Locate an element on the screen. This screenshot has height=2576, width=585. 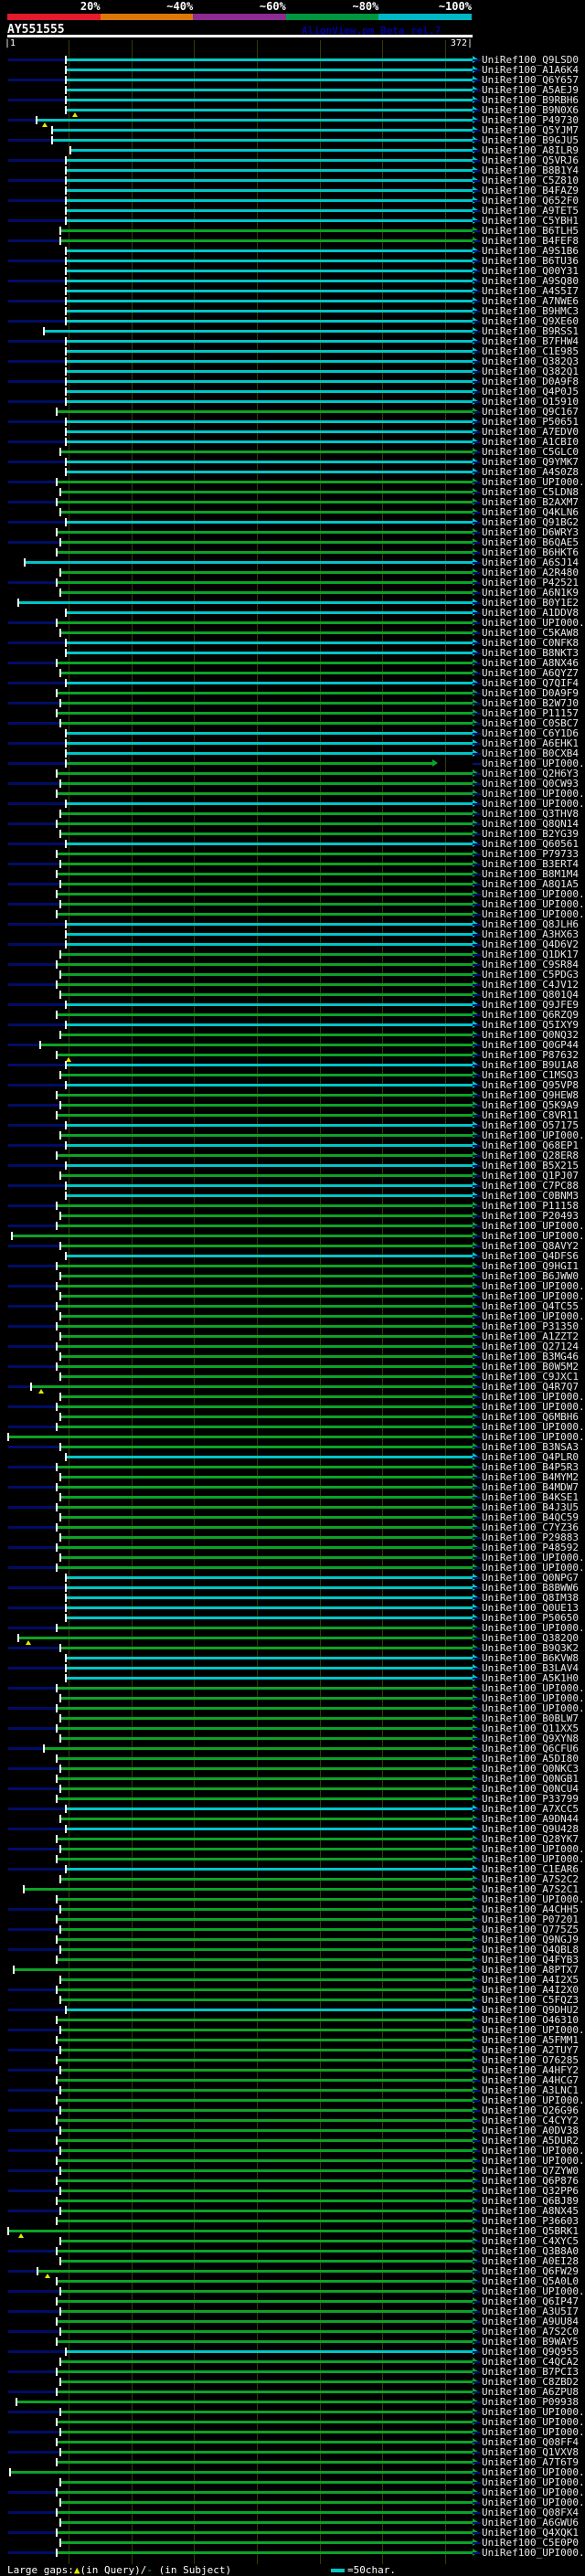
hit-label: UniRef100_UPI000.. is located at coordinates (534, 2553).